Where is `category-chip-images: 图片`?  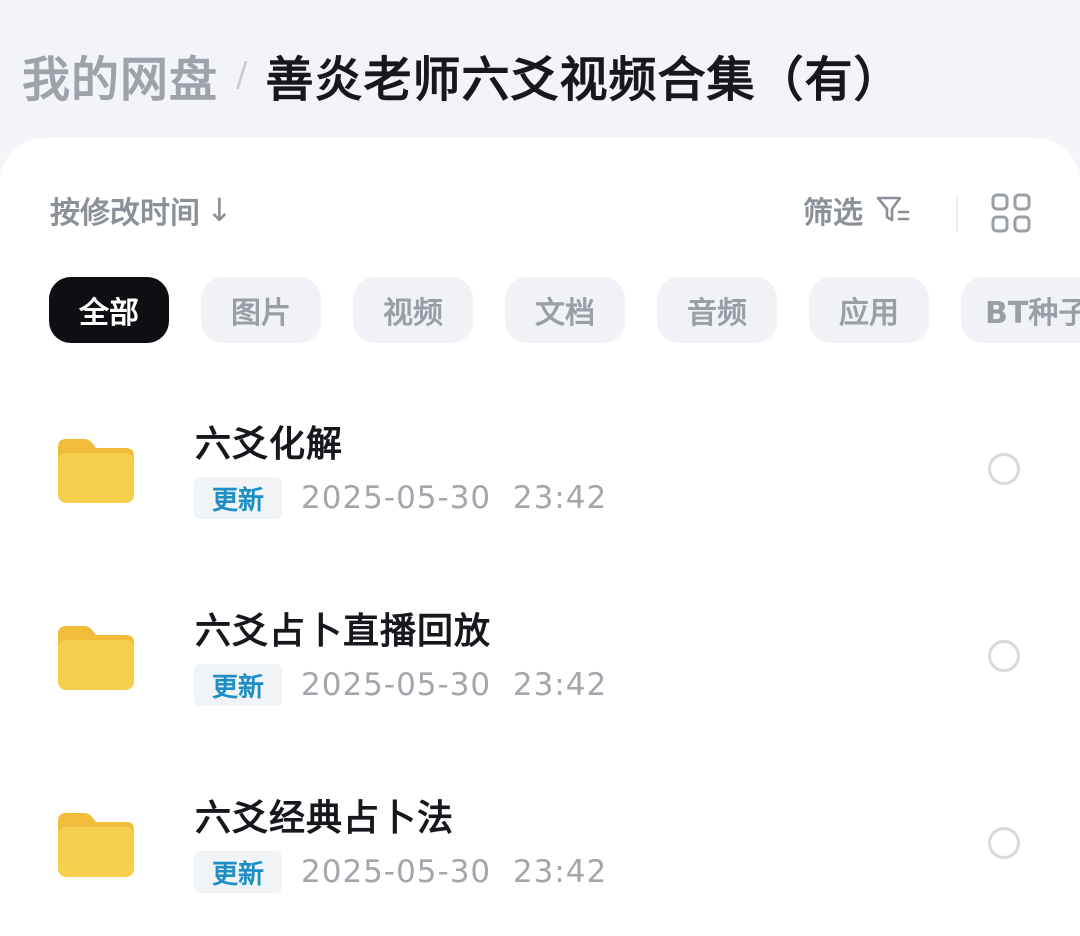
category-chip-images: 图片 is located at coordinates (261, 310).